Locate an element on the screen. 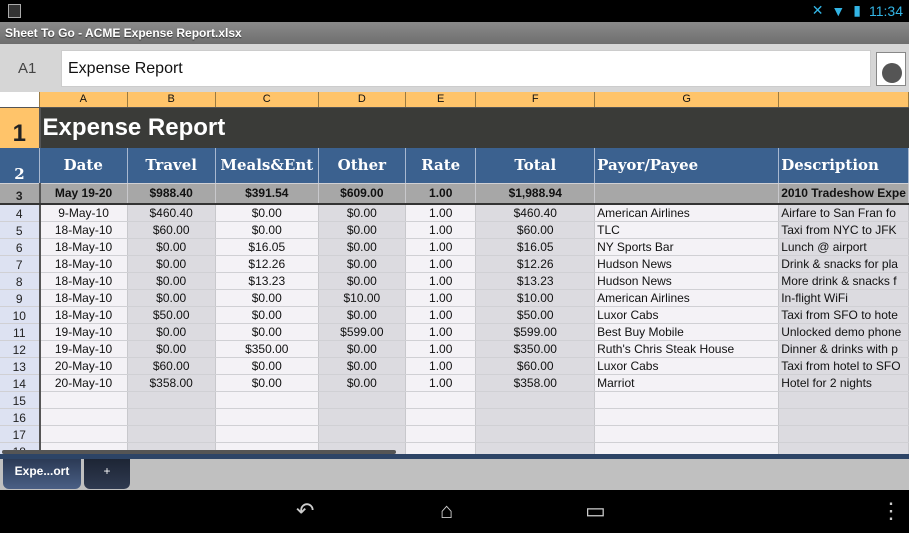  column-header: E is located at coordinates (441, 100).